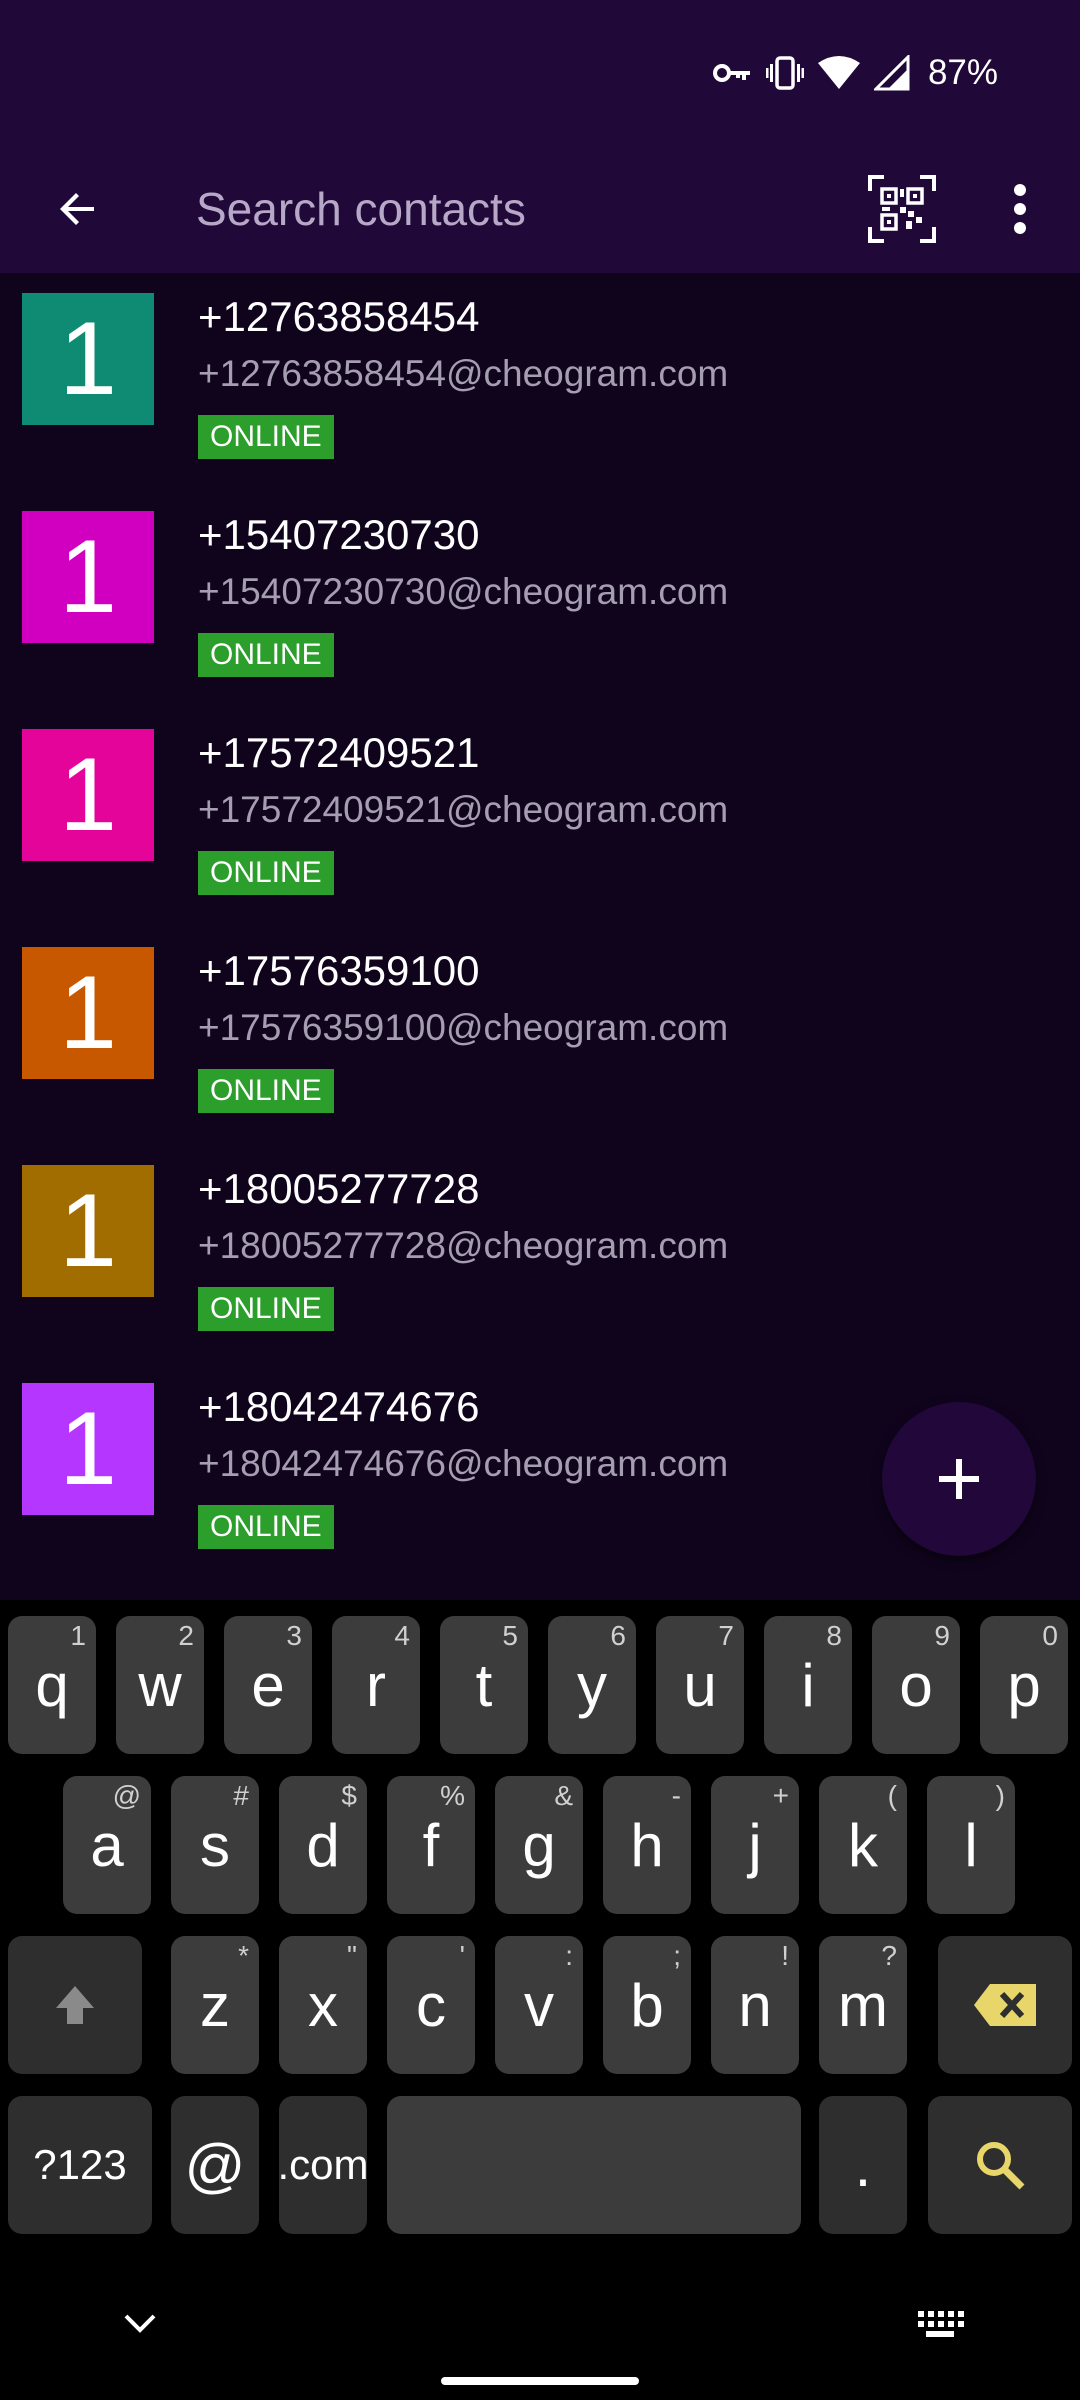  I want to click on back-button, so click(78, 209).